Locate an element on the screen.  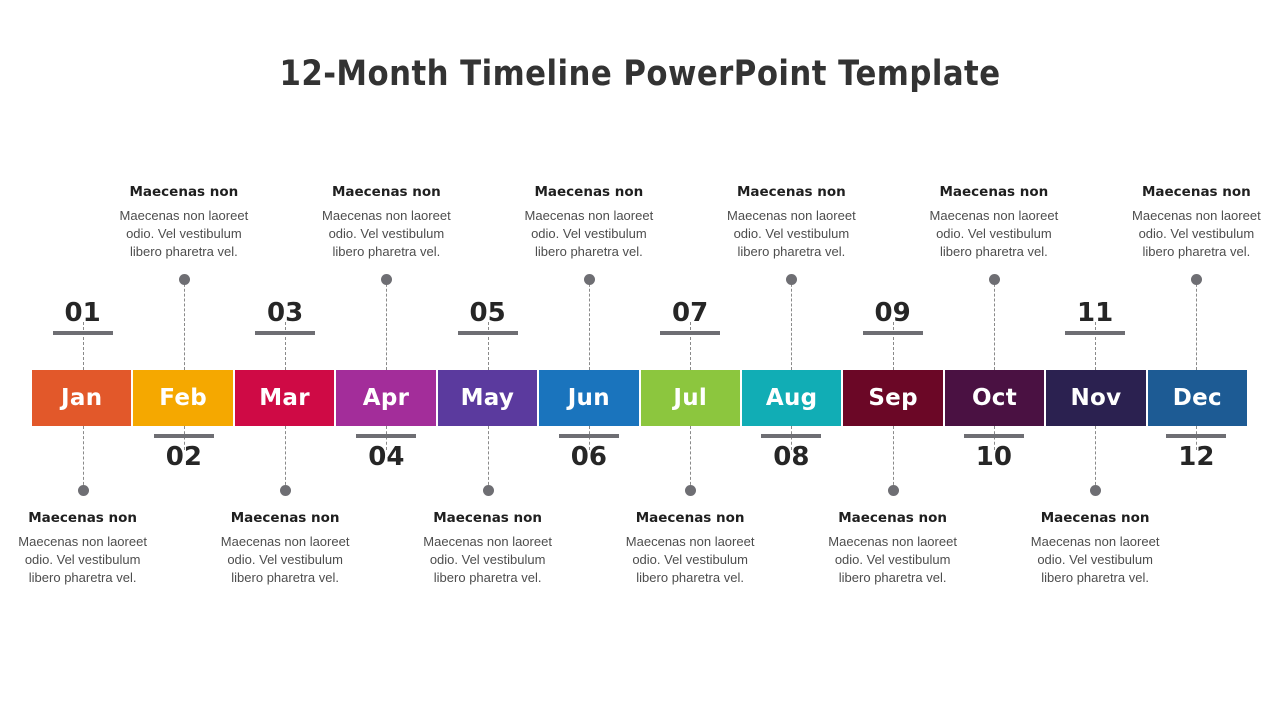
milestone-number-label: 08 is located at coordinates (791, 457).